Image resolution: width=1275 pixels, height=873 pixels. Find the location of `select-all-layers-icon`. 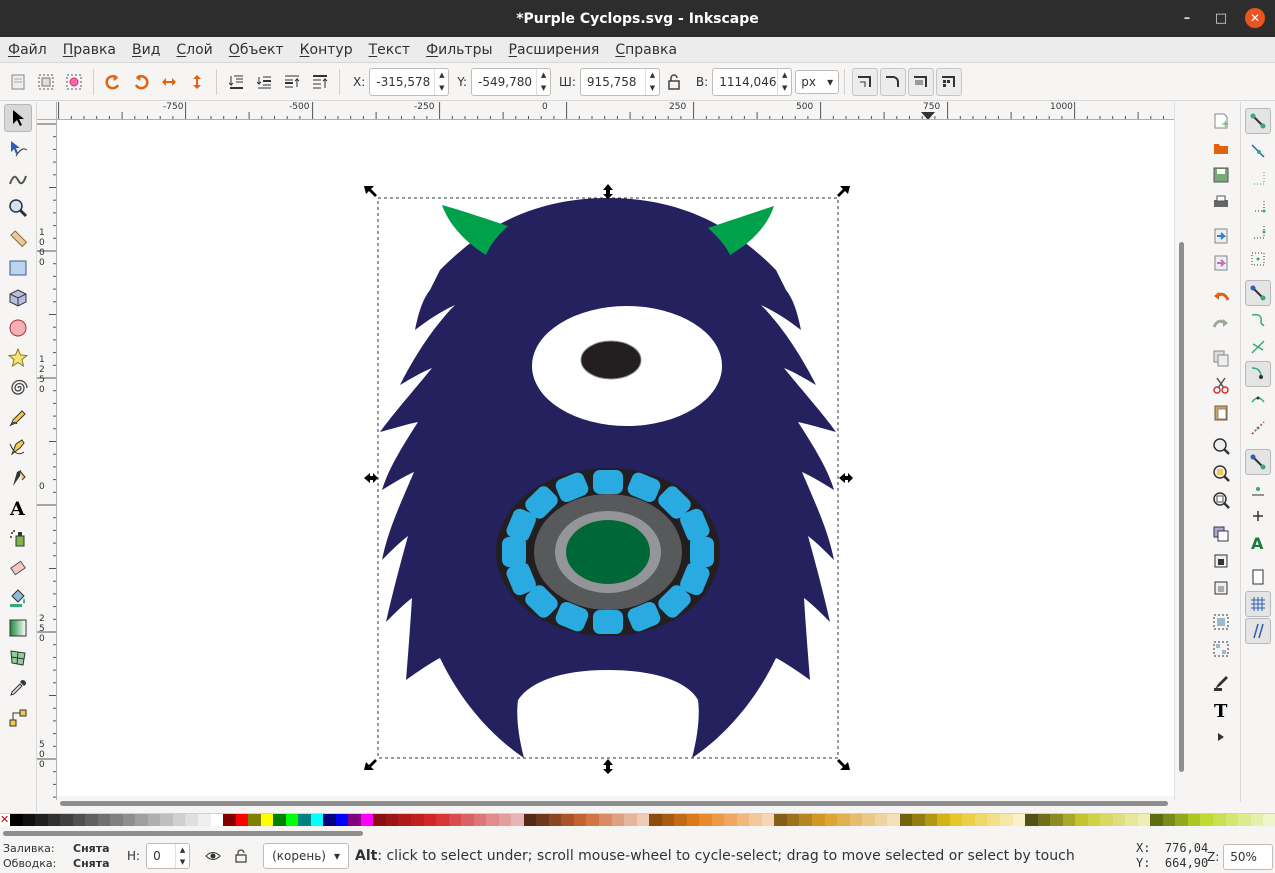

select-all-layers-icon is located at coordinates (46, 82).